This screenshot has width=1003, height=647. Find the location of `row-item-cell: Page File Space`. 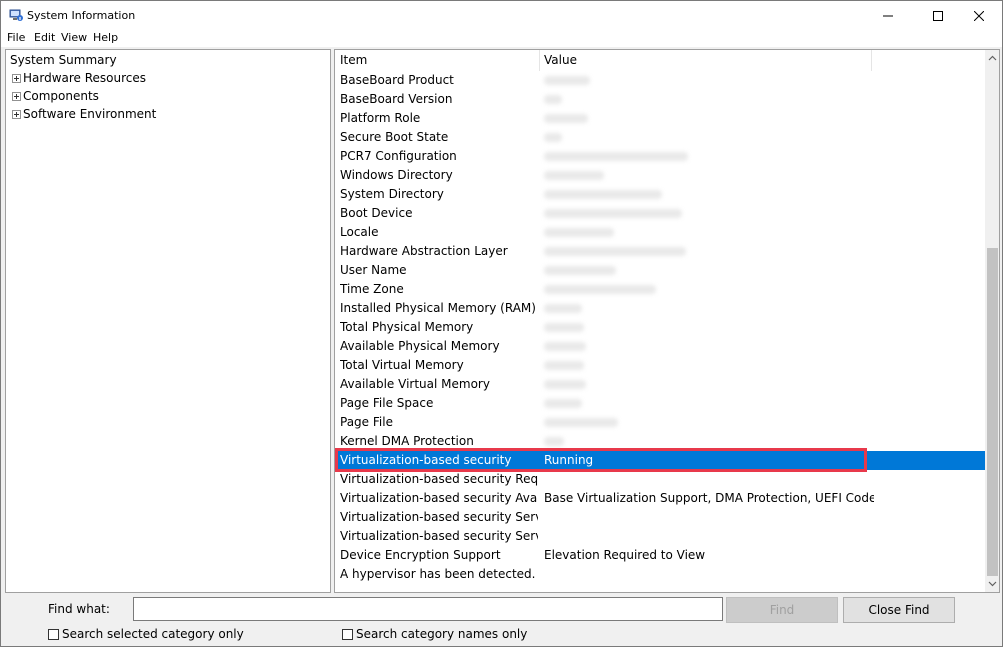

row-item-cell: Page File Space is located at coordinates (387, 403).